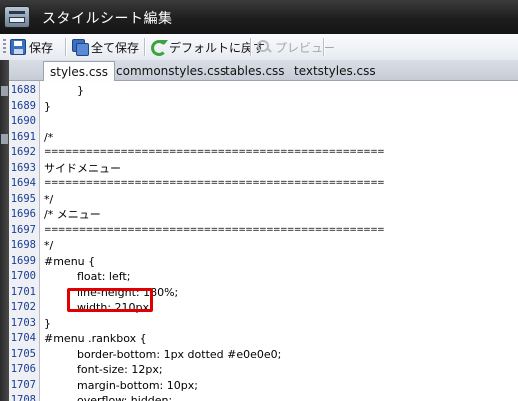  What do you see at coordinates (159, 47) in the screenshot?
I see `refresh-icon` at bounding box center [159, 47].